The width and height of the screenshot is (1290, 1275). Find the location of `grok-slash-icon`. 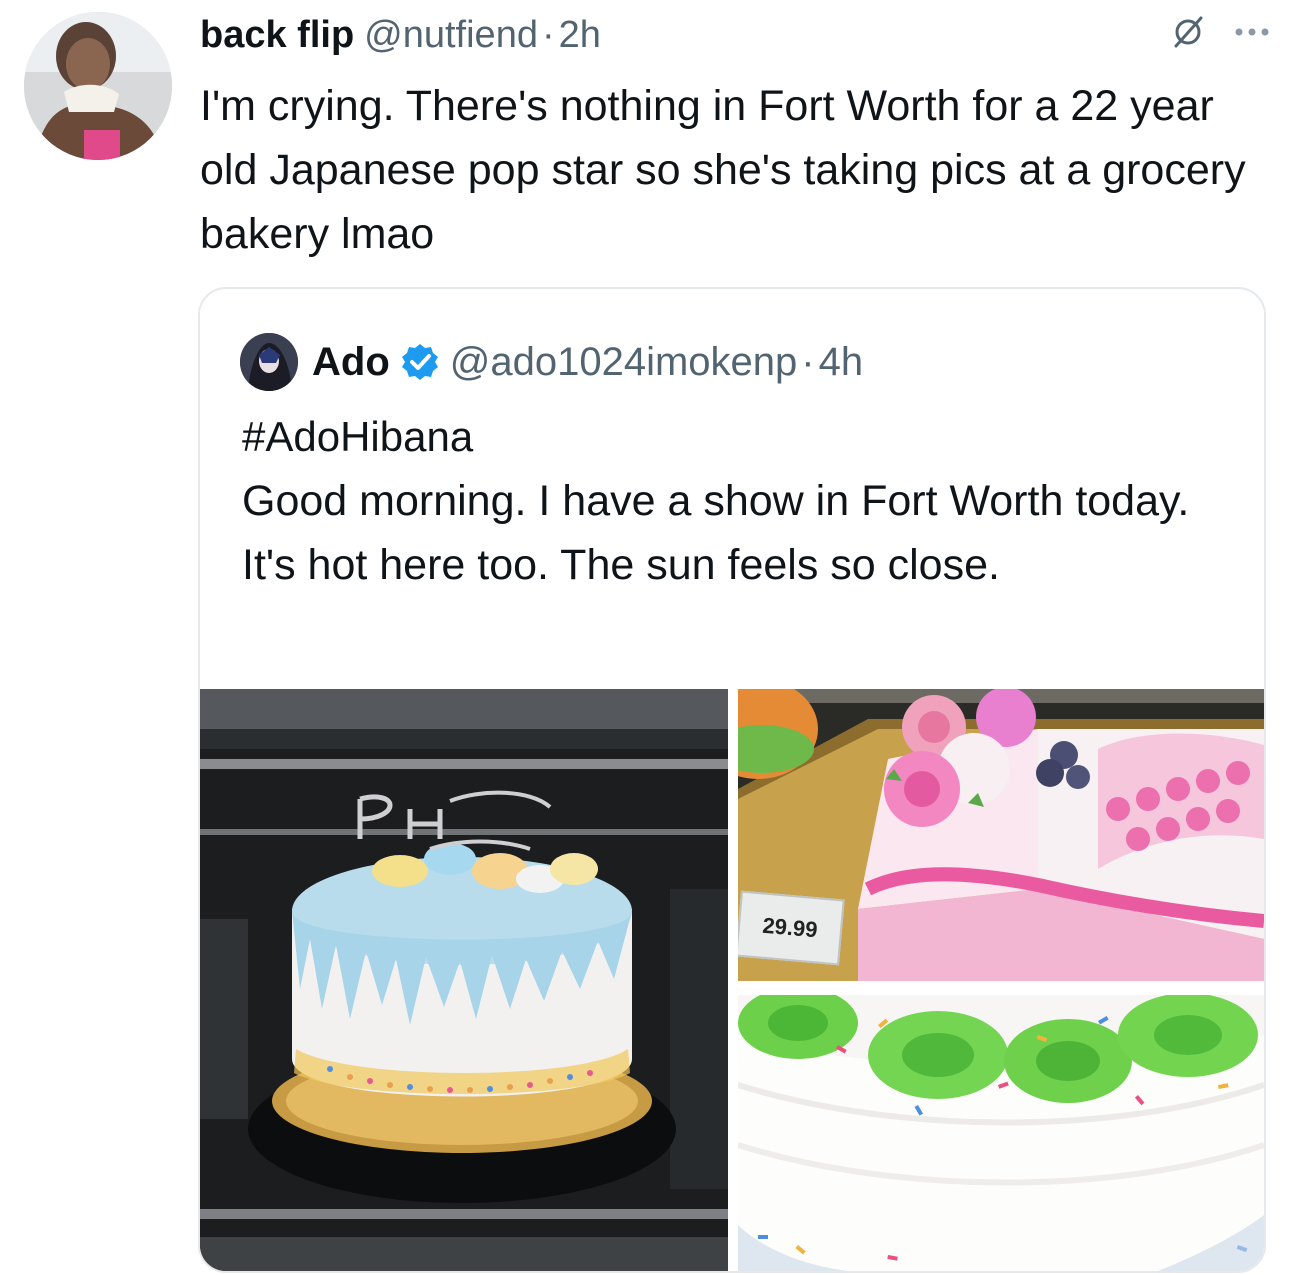

grok-slash-icon is located at coordinates (1188, 32).